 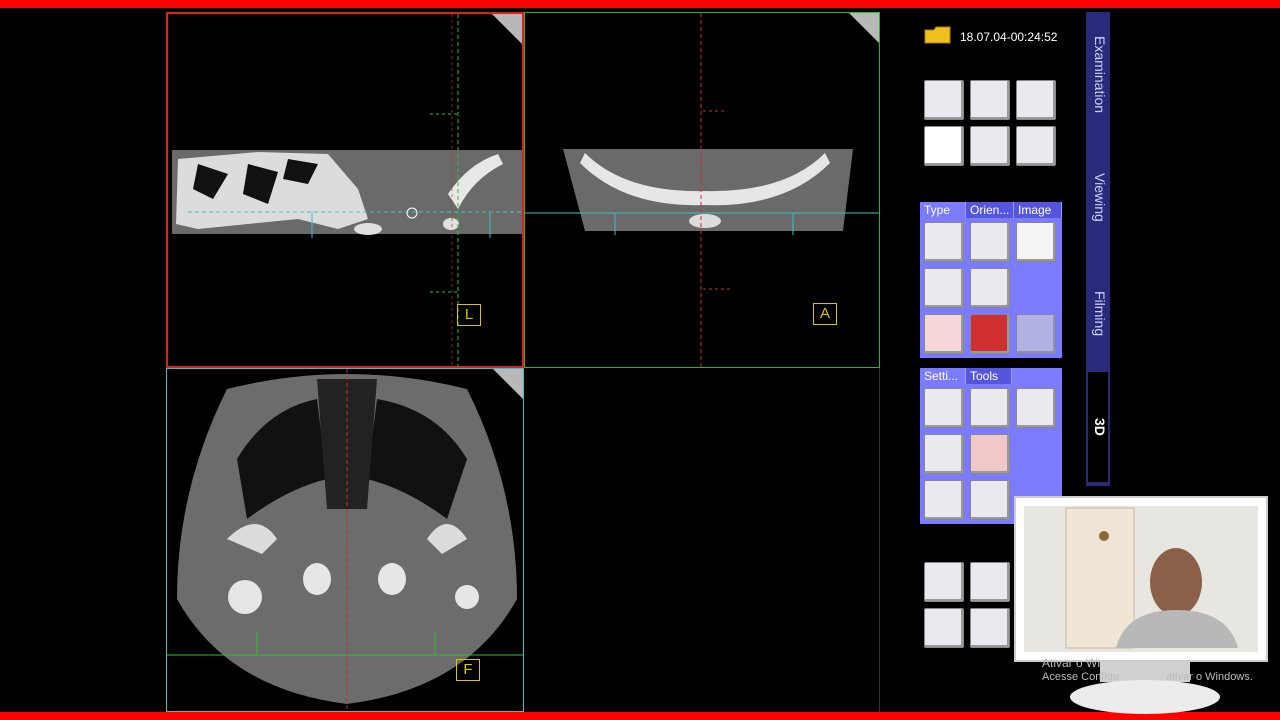 What do you see at coordinates (990, 146) in the screenshot?
I see `pan-icon` at bounding box center [990, 146].